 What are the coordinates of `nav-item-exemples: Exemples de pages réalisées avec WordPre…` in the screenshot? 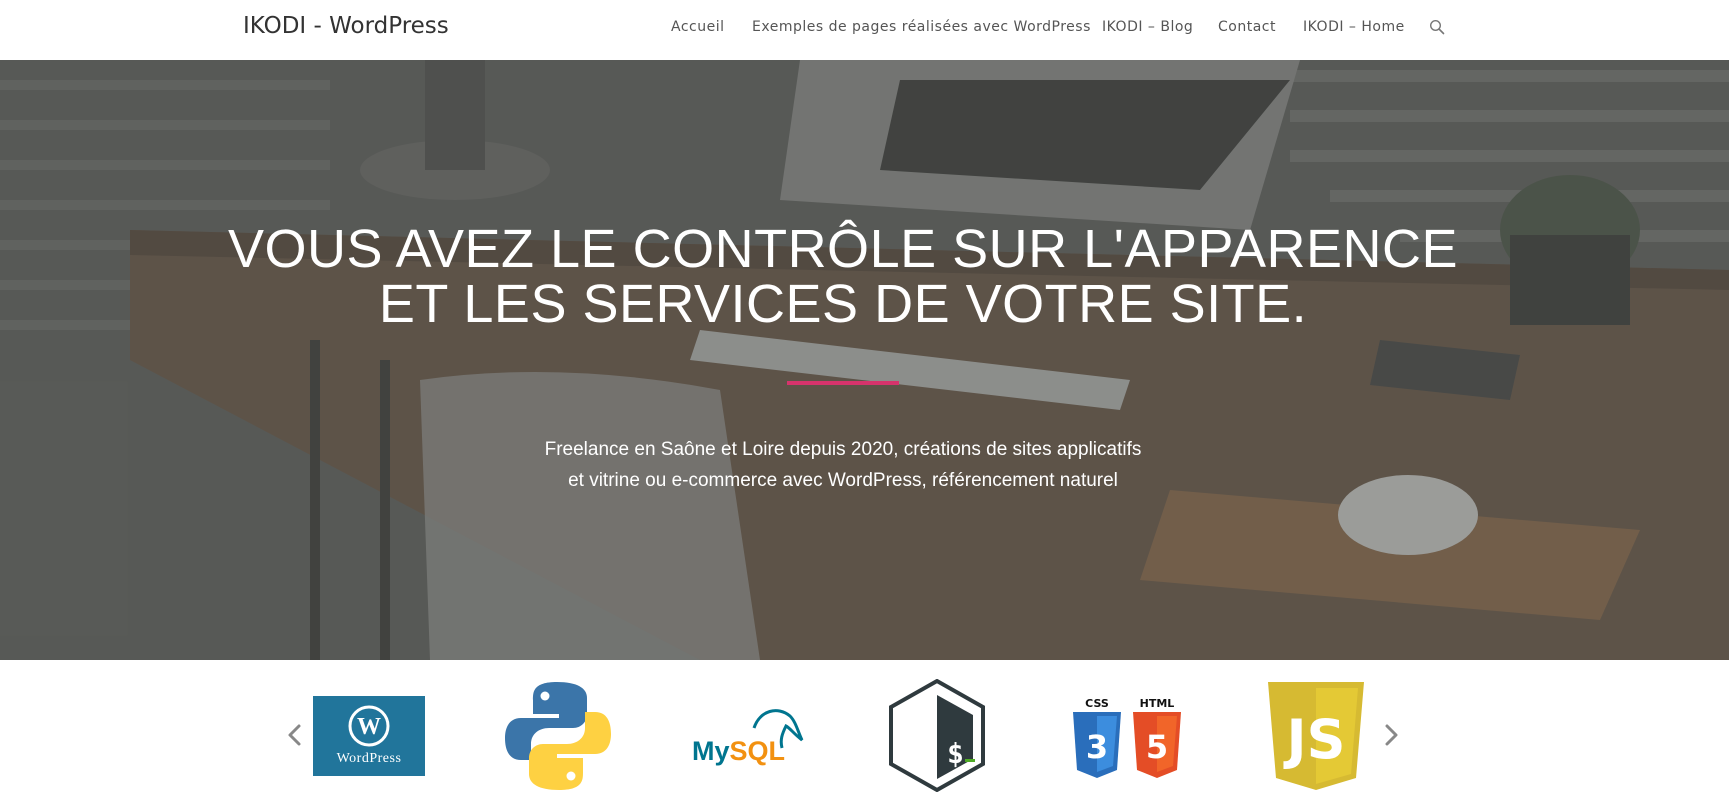 It's located at (921, 27).